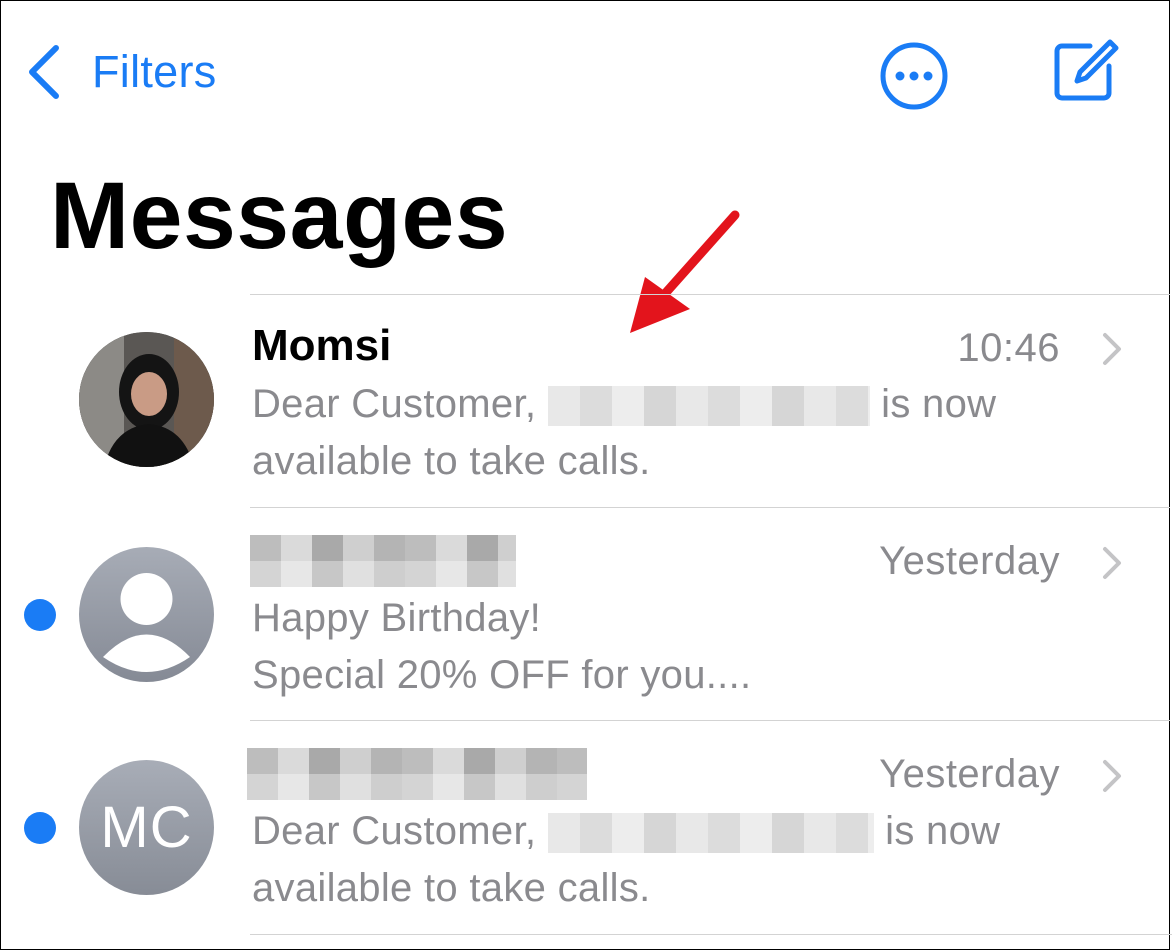 The width and height of the screenshot is (1172, 952). I want to click on page-title: Messages, so click(279, 216).